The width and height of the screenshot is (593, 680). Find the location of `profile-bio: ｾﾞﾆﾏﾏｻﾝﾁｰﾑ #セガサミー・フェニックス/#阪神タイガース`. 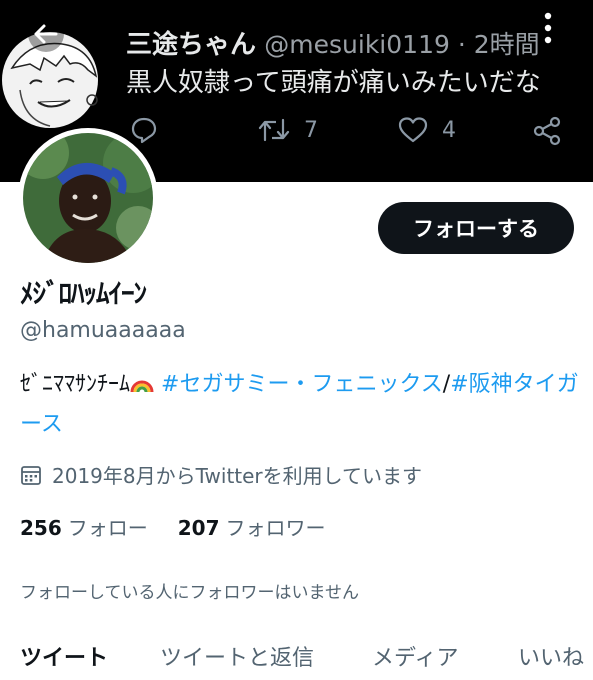

profile-bio: ｾﾞﾆﾏﾏｻﾝﾁｰﾑ #セガサミー・フェニックス/#阪神タイガース is located at coordinates (300, 405).